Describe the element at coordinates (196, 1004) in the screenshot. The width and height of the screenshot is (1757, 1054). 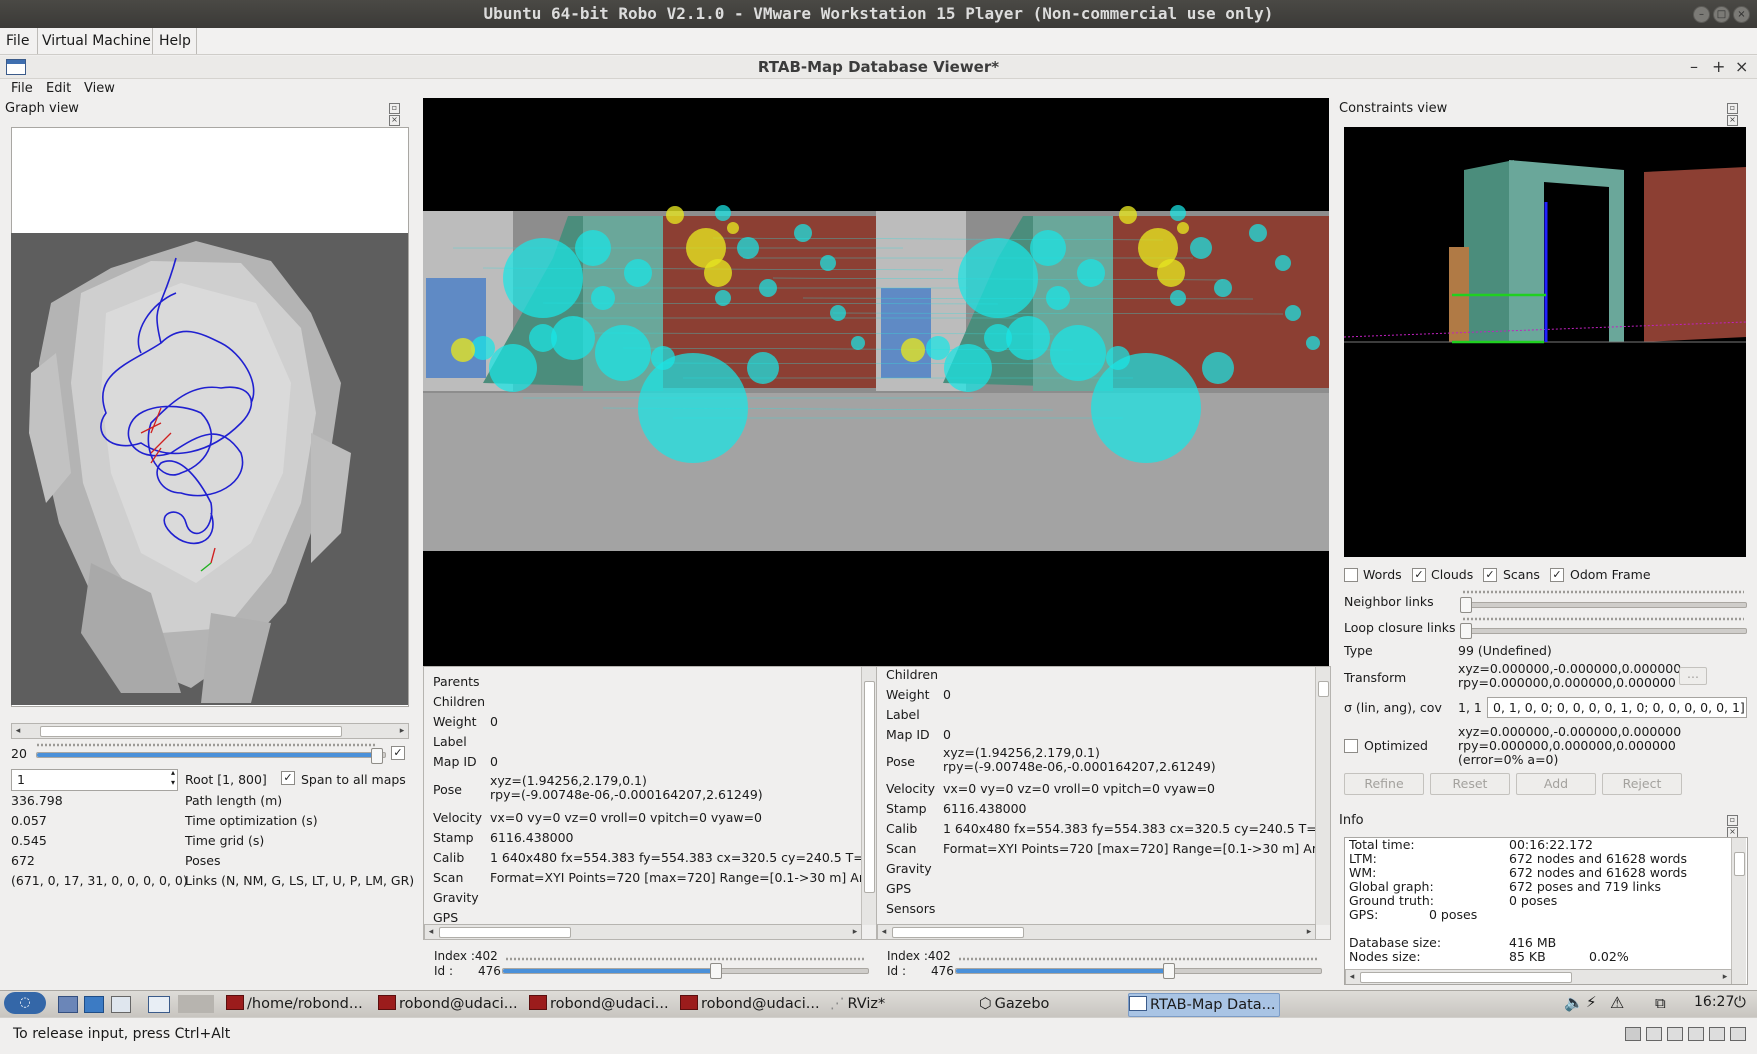
I see `workspace-icon` at that location.